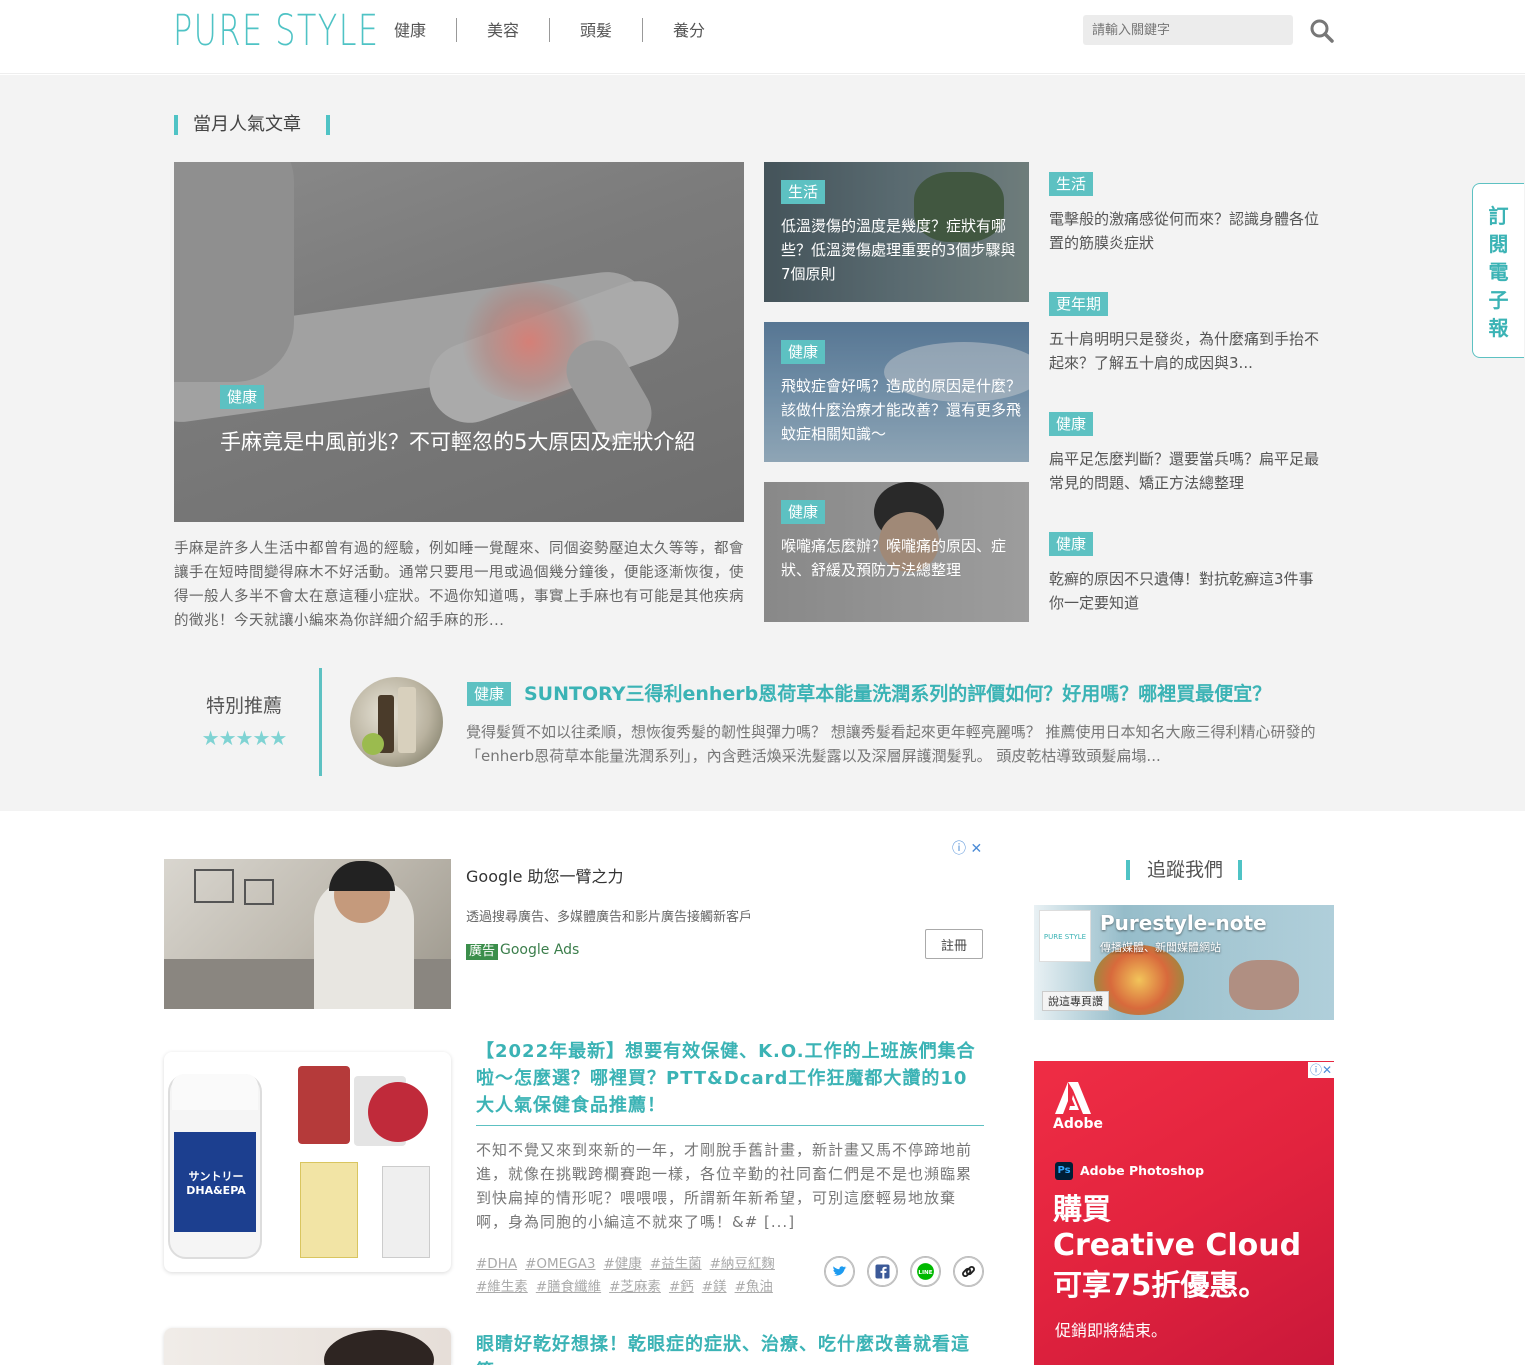  I want to click on adobe-headline: Creative Cloud, so click(1177, 1245).